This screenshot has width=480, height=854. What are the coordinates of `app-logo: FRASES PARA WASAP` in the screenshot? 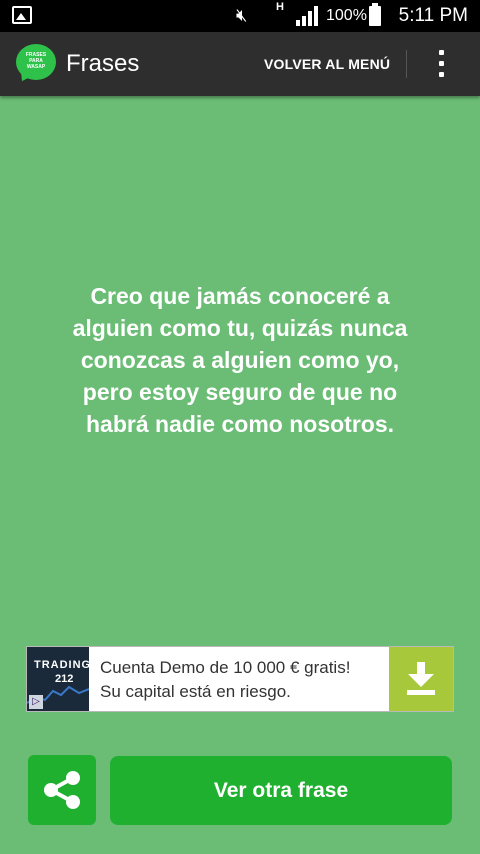 It's located at (36, 64).